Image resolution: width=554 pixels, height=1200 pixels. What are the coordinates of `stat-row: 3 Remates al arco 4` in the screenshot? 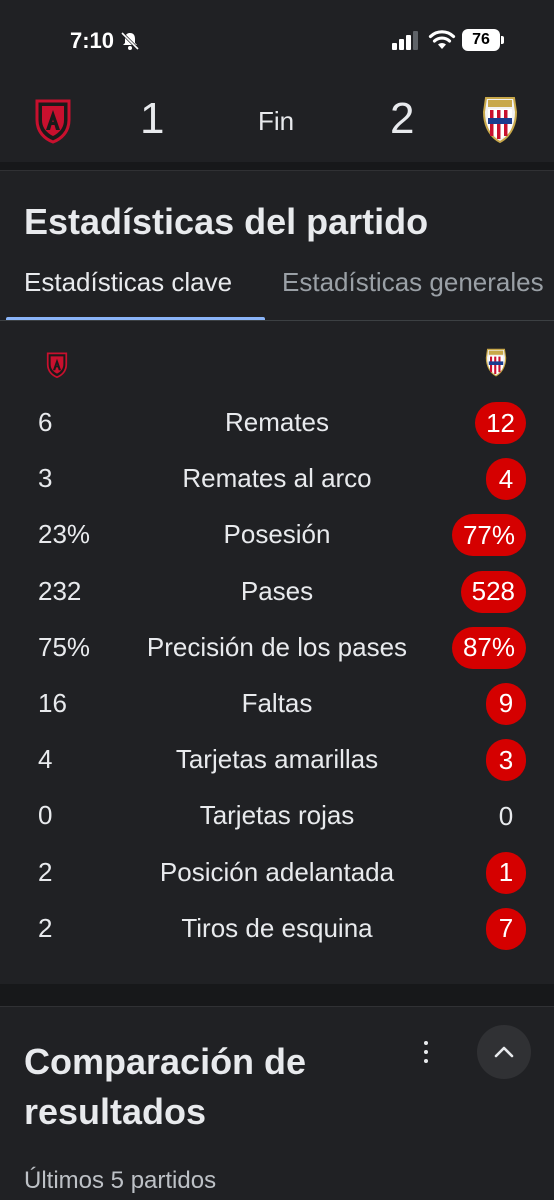 It's located at (277, 481).